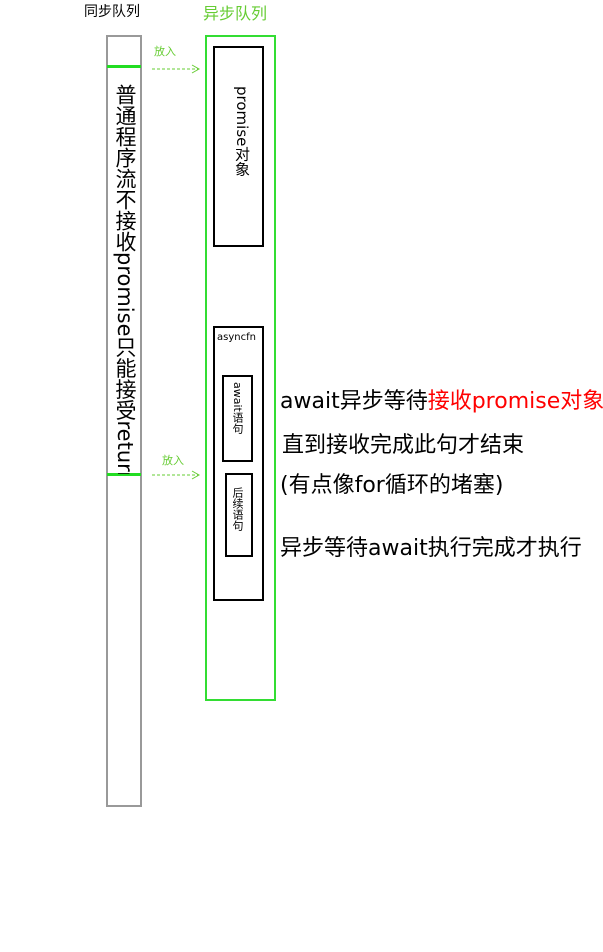  What do you see at coordinates (515, 401) in the screenshot?
I see `note-line-1-red: 接收promise对象` at bounding box center [515, 401].